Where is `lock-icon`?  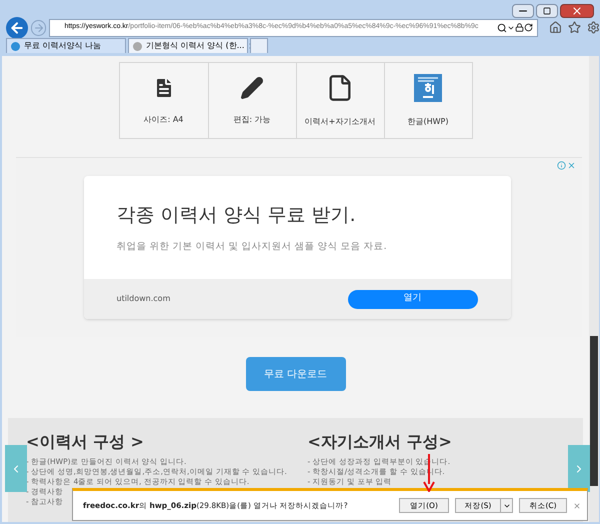
lock-icon is located at coordinates (519, 27).